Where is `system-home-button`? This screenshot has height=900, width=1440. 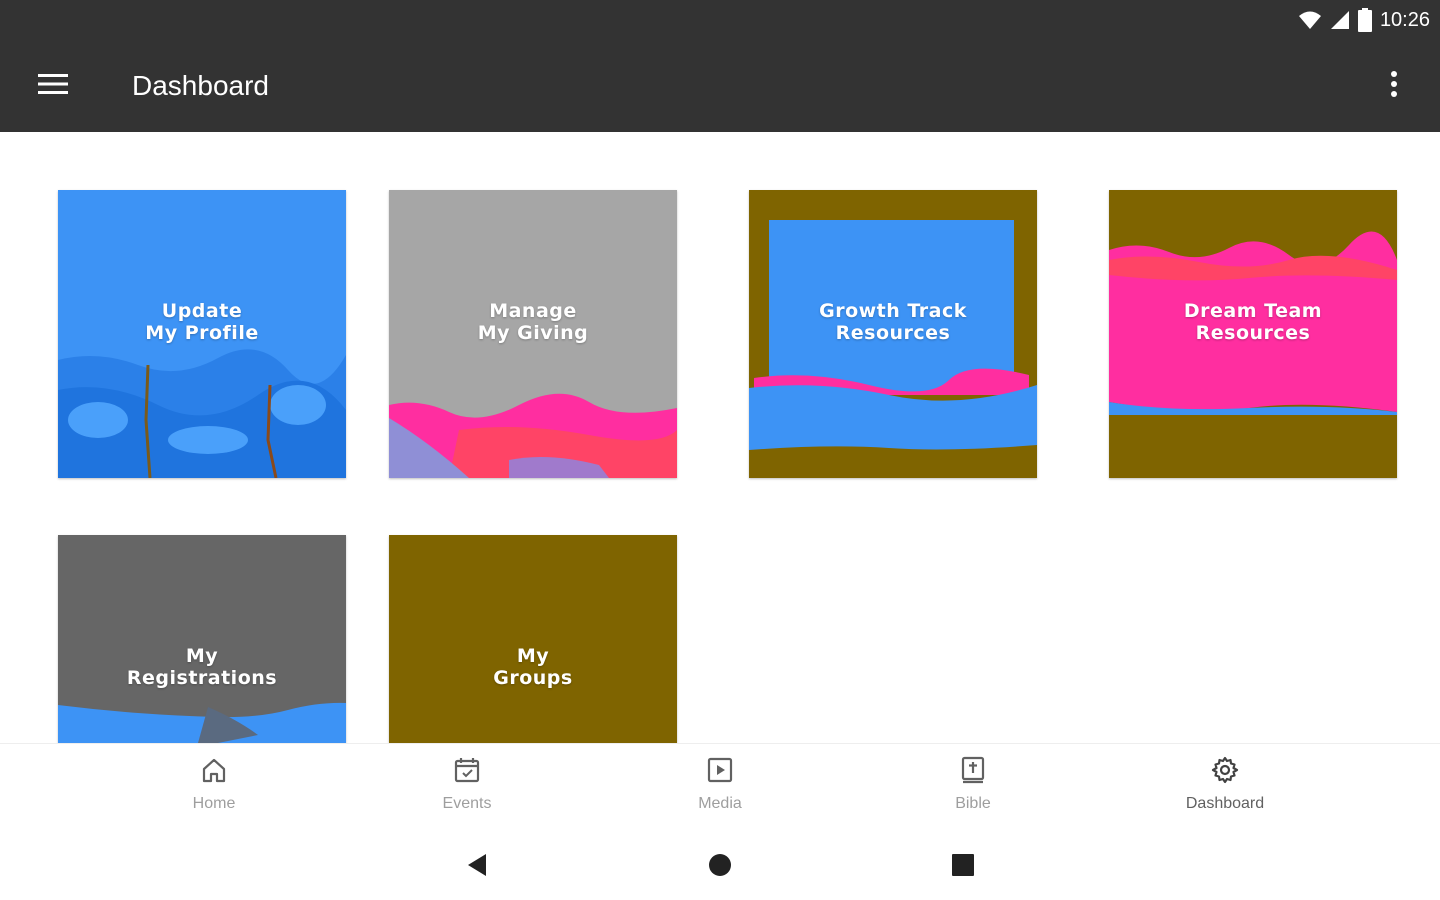 system-home-button is located at coordinates (720, 867).